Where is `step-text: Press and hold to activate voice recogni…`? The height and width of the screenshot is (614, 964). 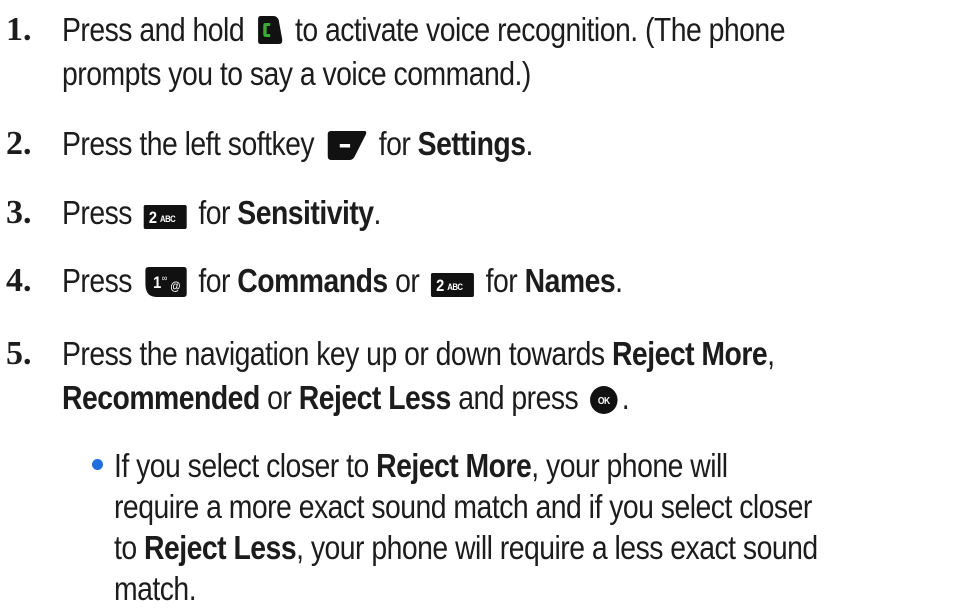 step-text: Press and hold to activate voice recogni… is located at coordinates (449, 33).